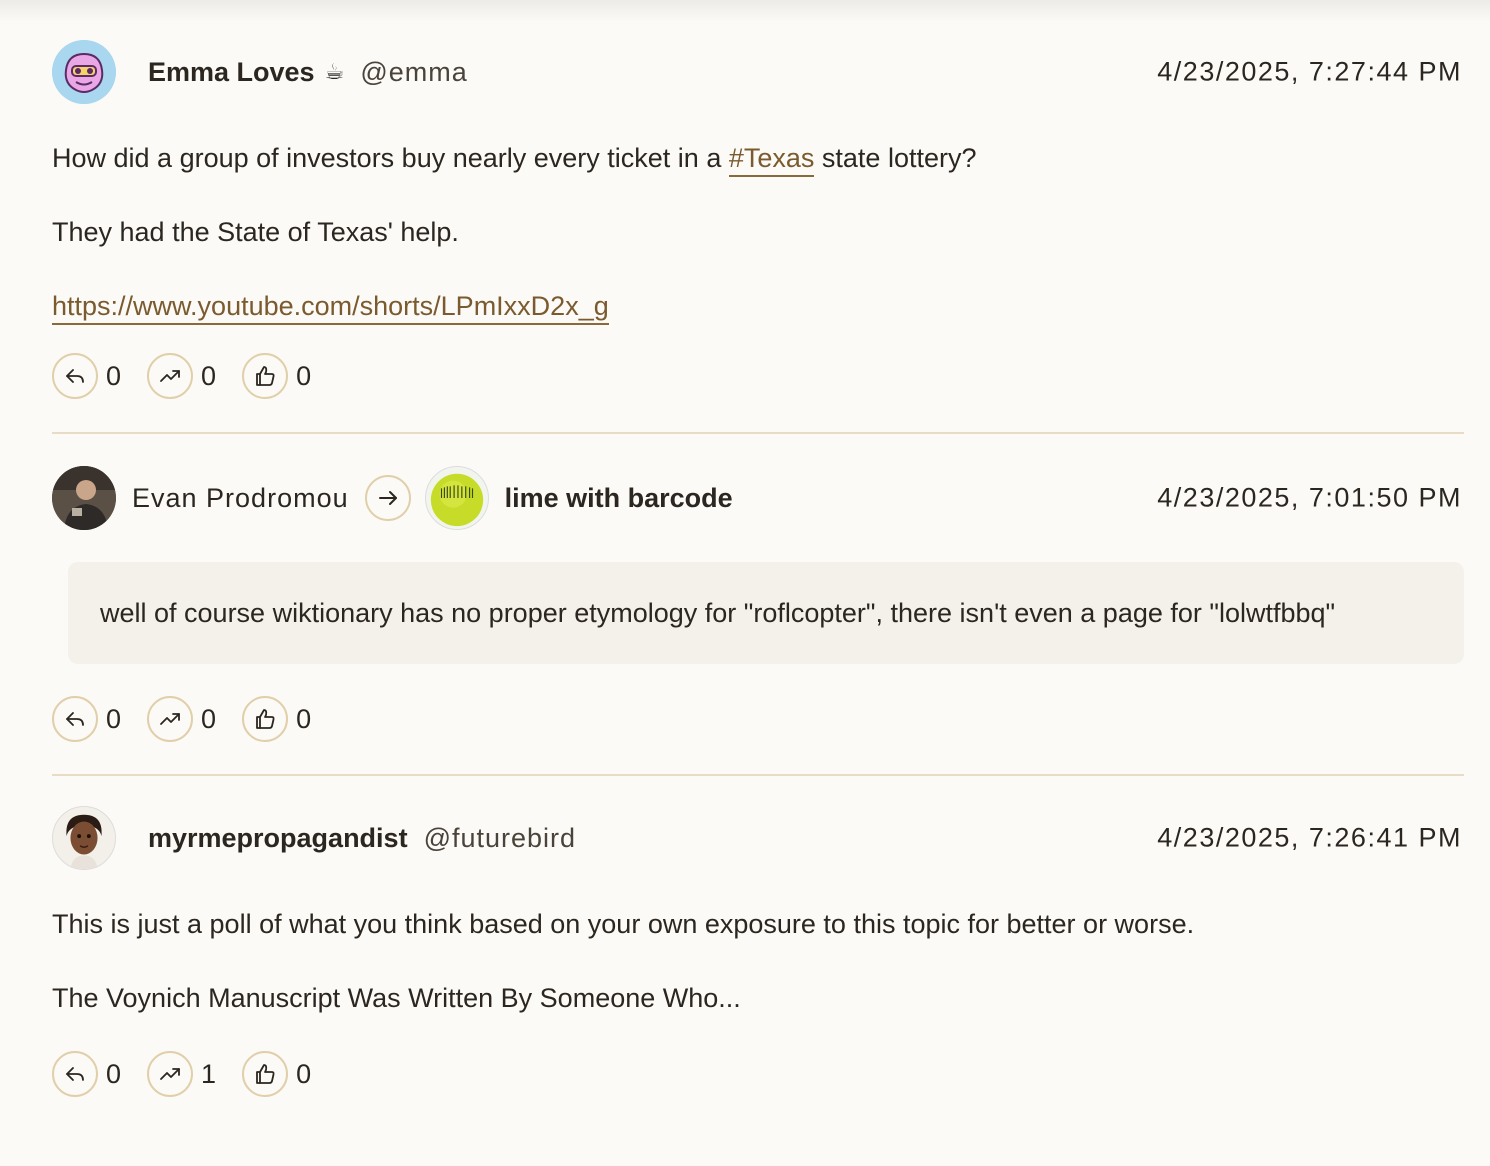 The image size is (1490, 1166). What do you see at coordinates (895, 158) in the screenshot?
I see `text-segment: state lottery?` at bounding box center [895, 158].